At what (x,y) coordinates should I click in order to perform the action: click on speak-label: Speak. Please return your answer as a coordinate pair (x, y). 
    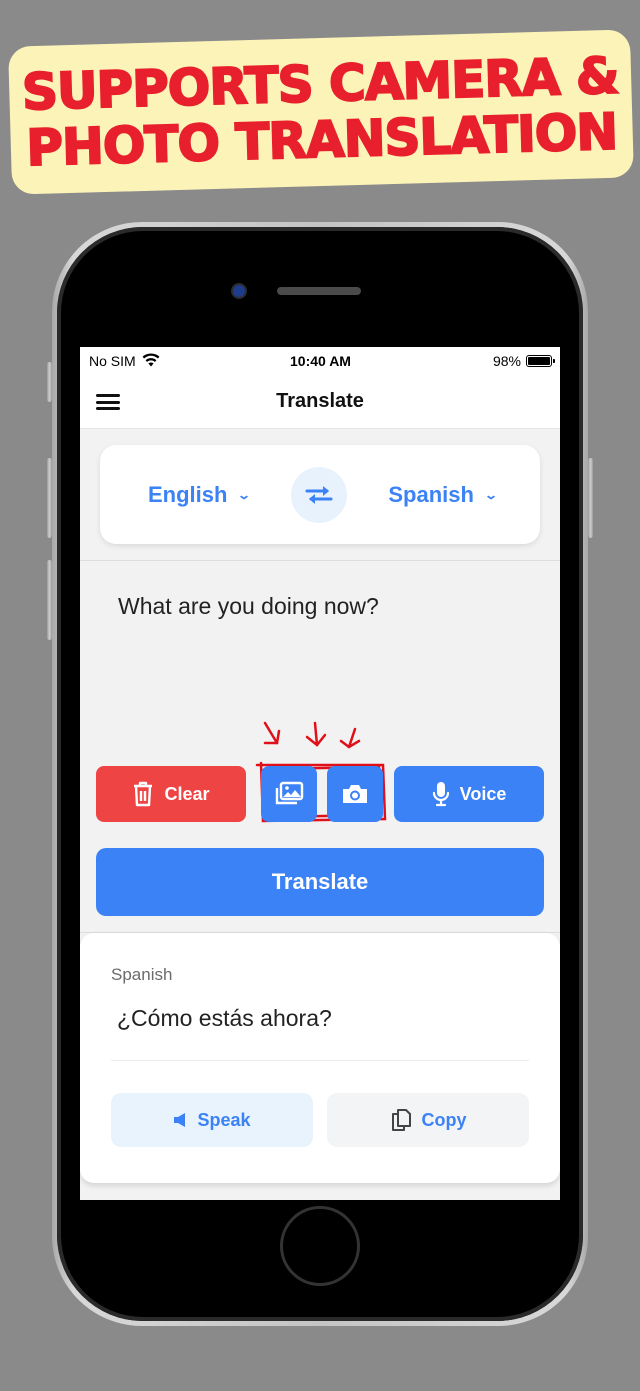
    Looking at the image, I should click on (224, 1119).